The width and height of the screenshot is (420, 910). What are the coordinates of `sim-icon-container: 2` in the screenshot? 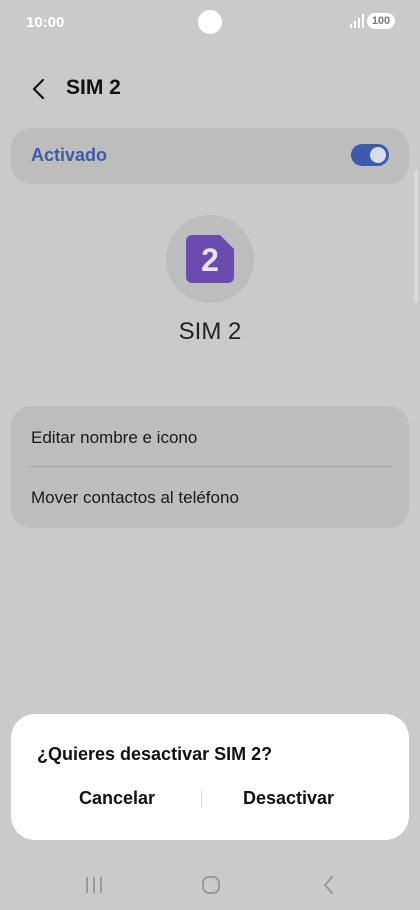 It's located at (210, 259).